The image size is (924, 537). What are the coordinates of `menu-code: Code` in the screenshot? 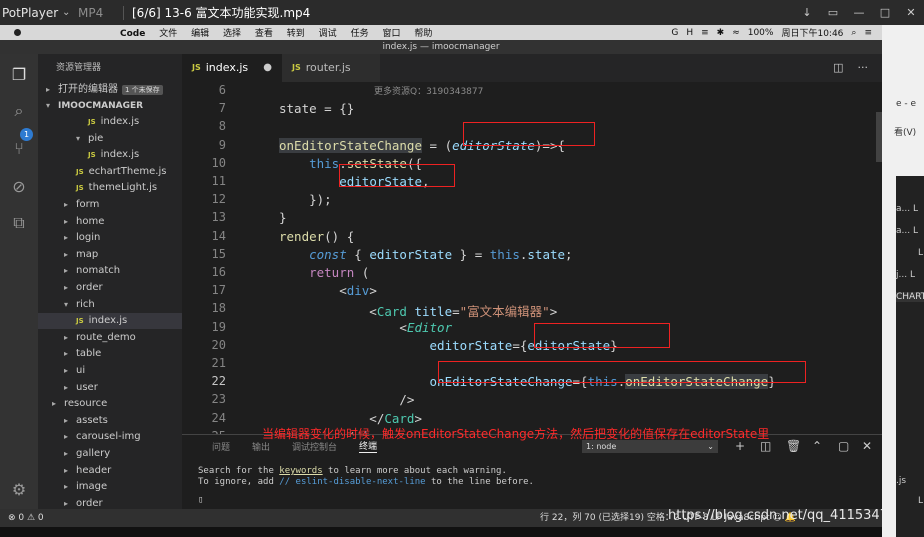 It's located at (132, 34).